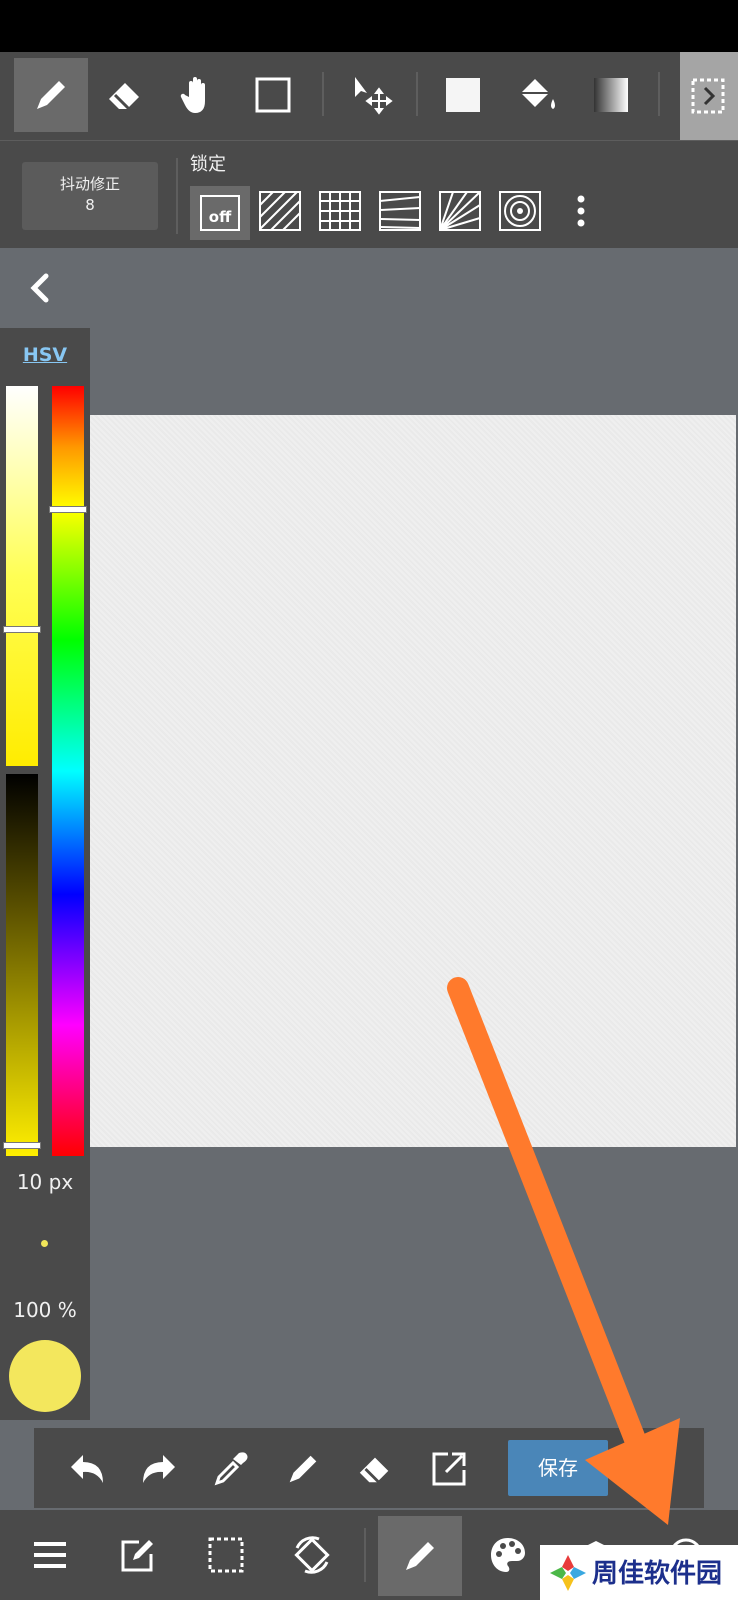 The image size is (738, 1600). I want to click on rectangle-icon, so click(273, 95).